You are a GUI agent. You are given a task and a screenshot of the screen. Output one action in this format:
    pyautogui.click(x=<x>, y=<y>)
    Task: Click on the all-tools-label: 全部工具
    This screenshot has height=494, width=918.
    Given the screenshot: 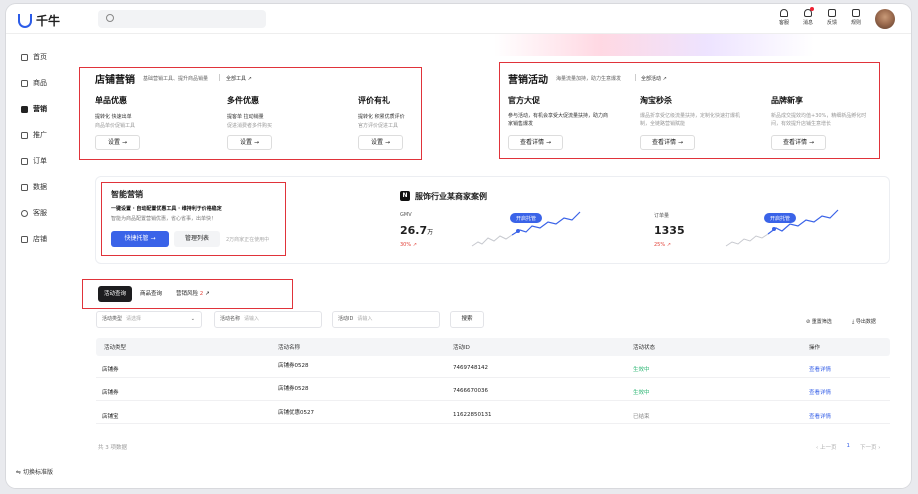 What is the action you would take?
    pyautogui.click(x=236, y=79)
    